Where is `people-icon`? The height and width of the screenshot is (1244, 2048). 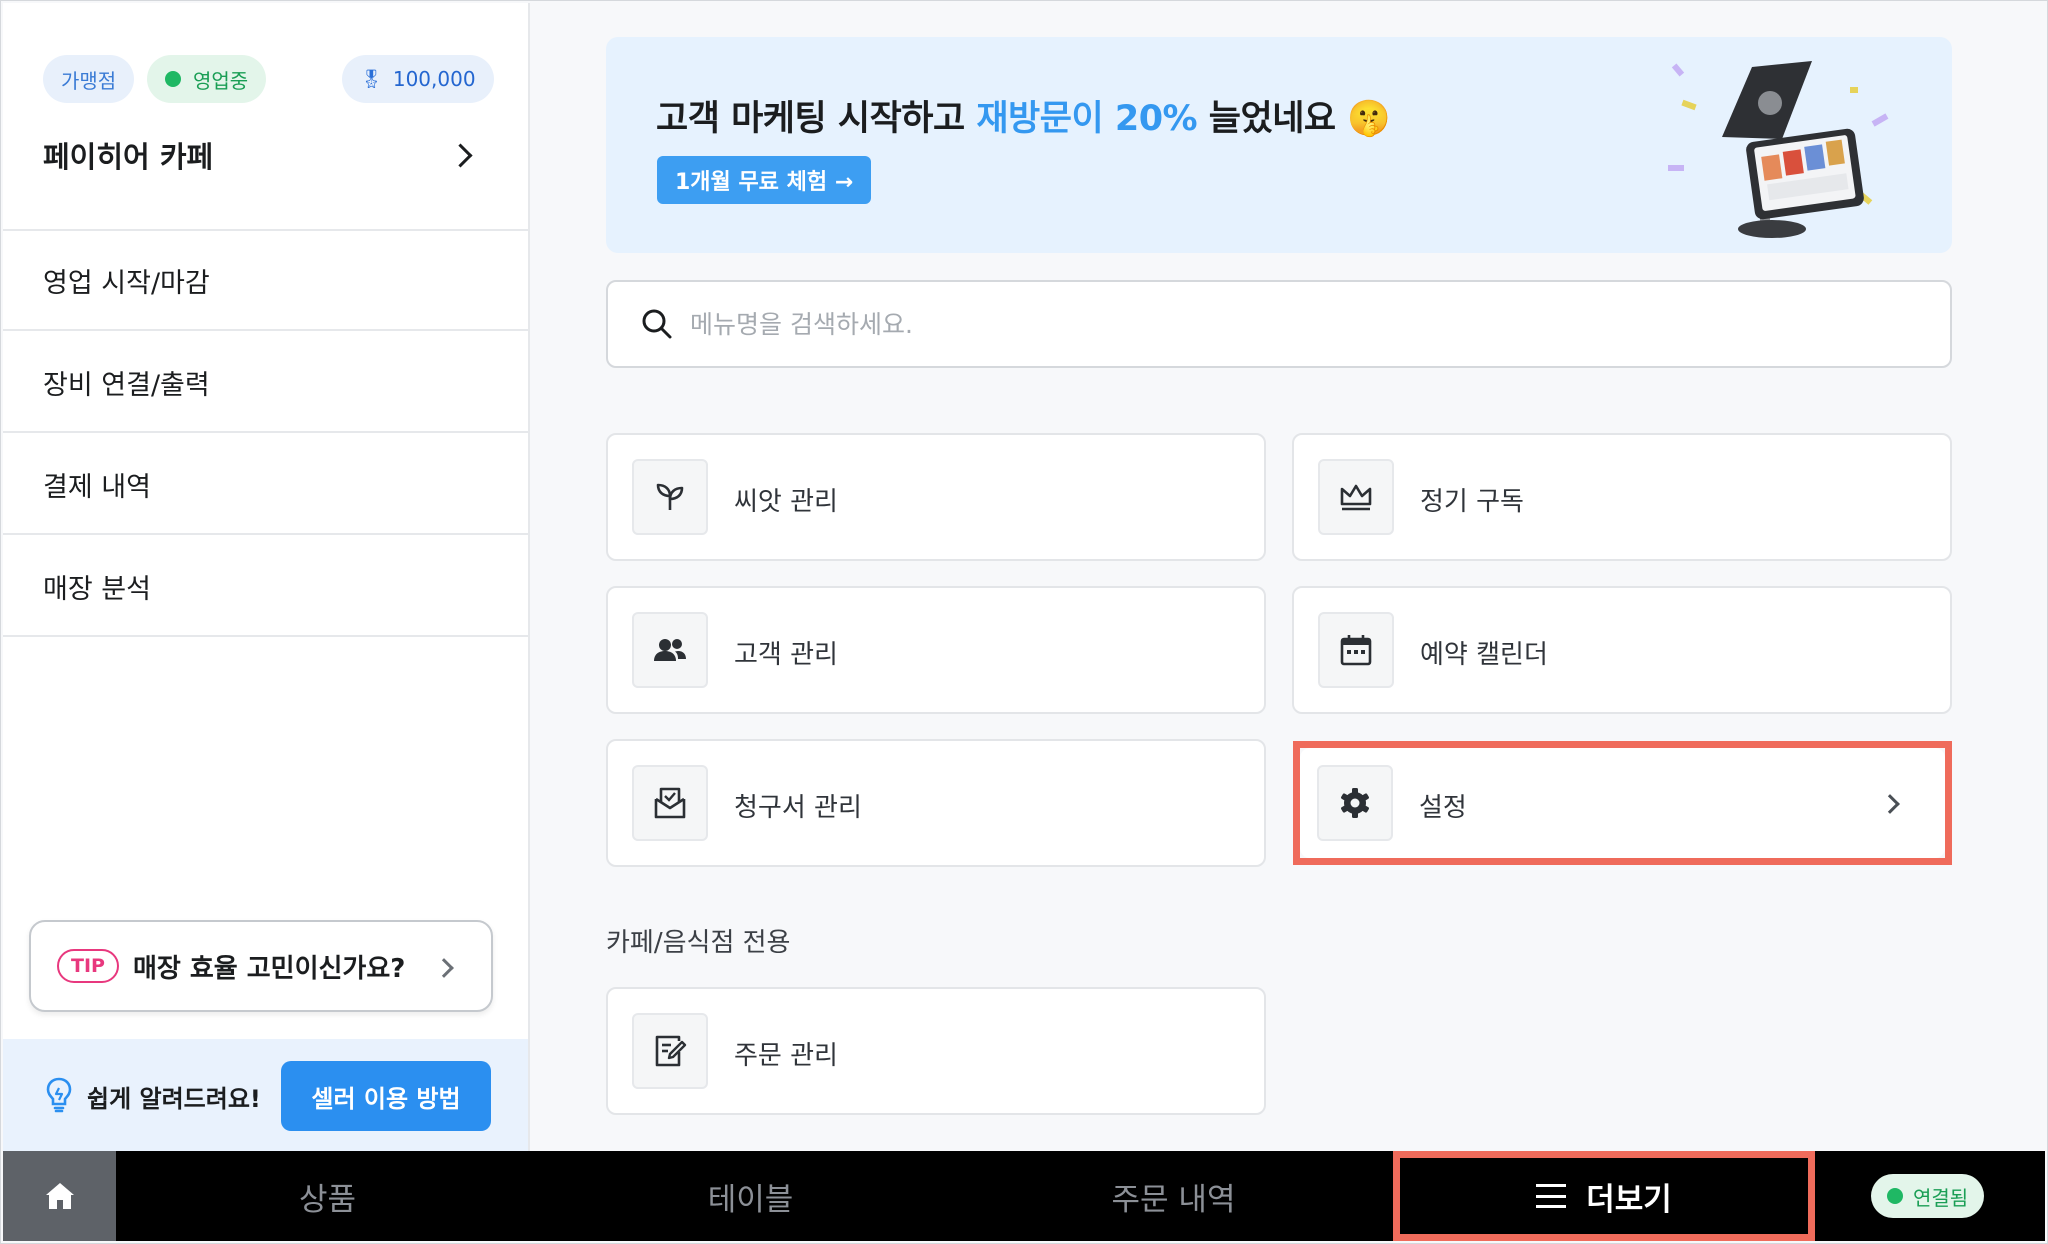 people-icon is located at coordinates (670, 650).